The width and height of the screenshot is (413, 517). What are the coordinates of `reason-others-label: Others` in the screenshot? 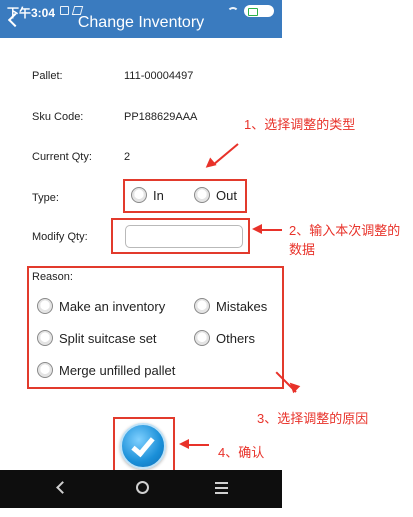 It's located at (236, 338).